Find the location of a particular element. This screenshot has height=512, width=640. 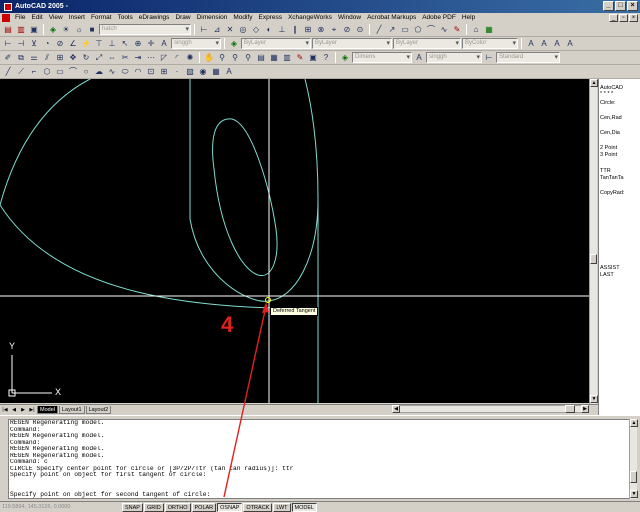

layer-state-icon: ☀ is located at coordinates (66, 30).